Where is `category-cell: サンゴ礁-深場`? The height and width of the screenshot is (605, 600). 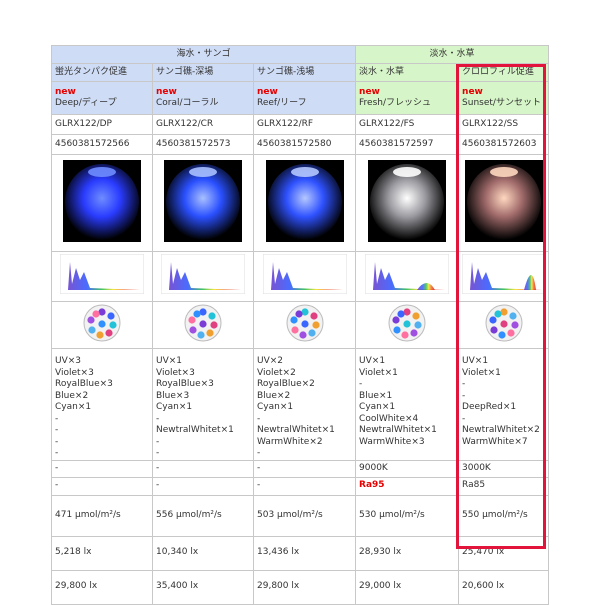
category-cell: サンゴ礁-深場 is located at coordinates (203, 72).